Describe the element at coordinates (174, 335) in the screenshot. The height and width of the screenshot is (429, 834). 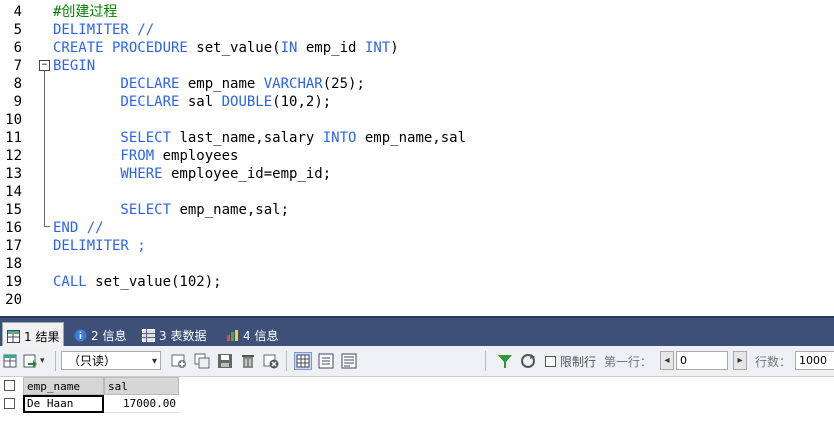
I see `tab-tabledata-3: 3 表数据` at that location.